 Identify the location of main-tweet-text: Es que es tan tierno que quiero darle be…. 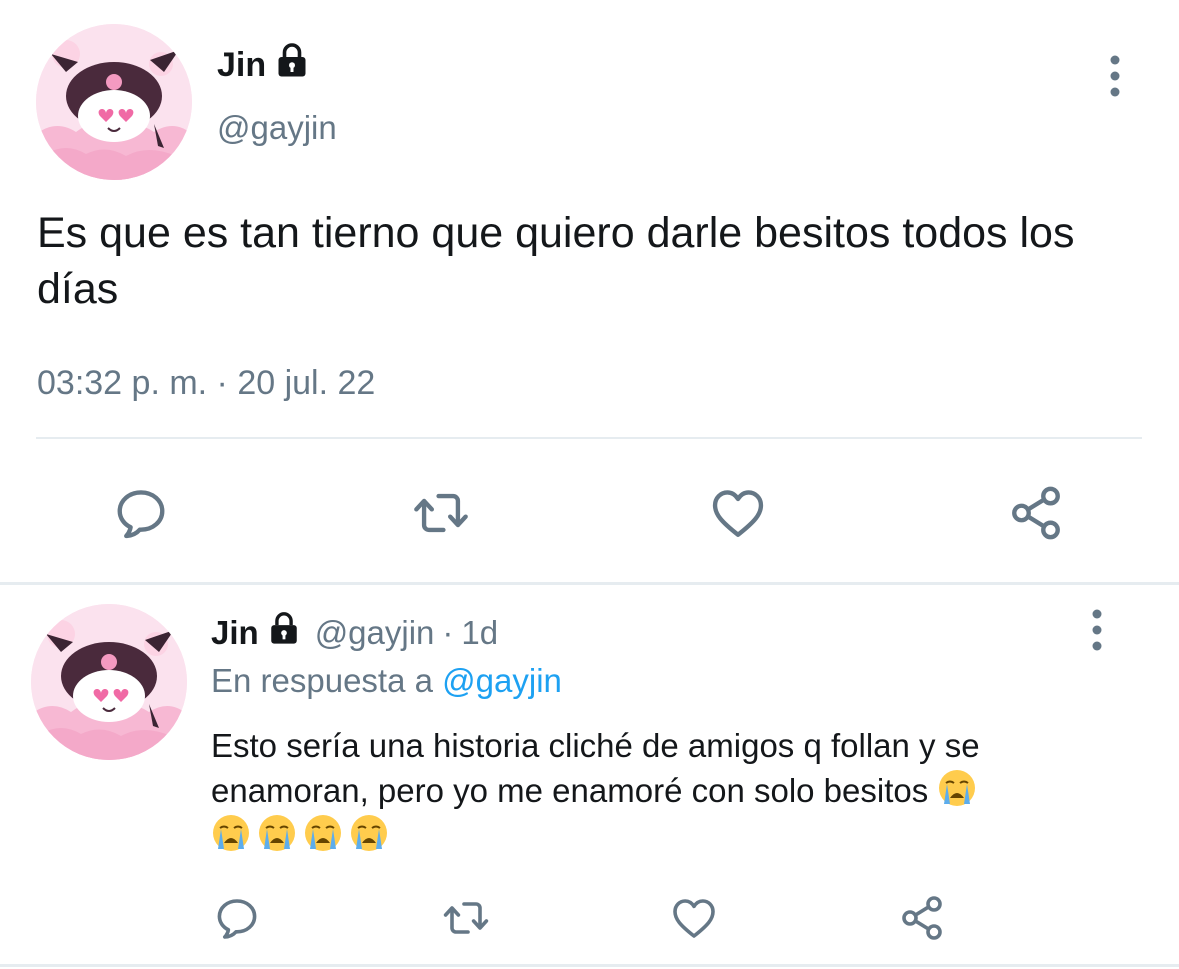
(556, 261).